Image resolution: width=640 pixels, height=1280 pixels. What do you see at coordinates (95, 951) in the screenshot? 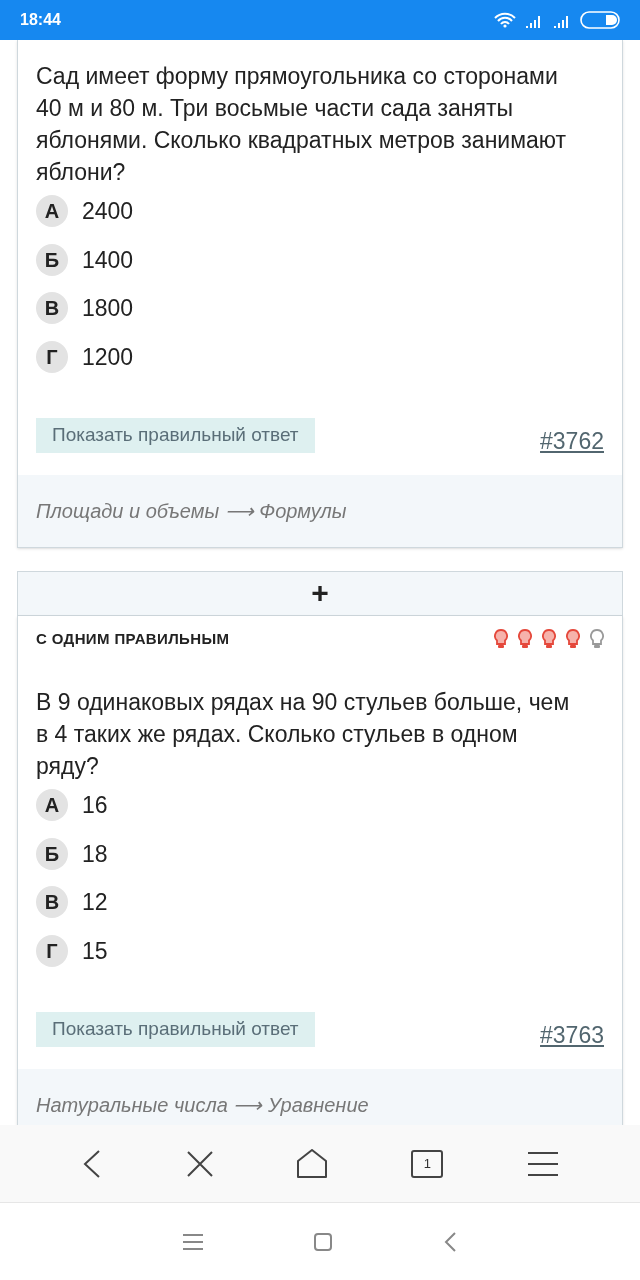
I see `option-text: 15` at bounding box center [95, 951].